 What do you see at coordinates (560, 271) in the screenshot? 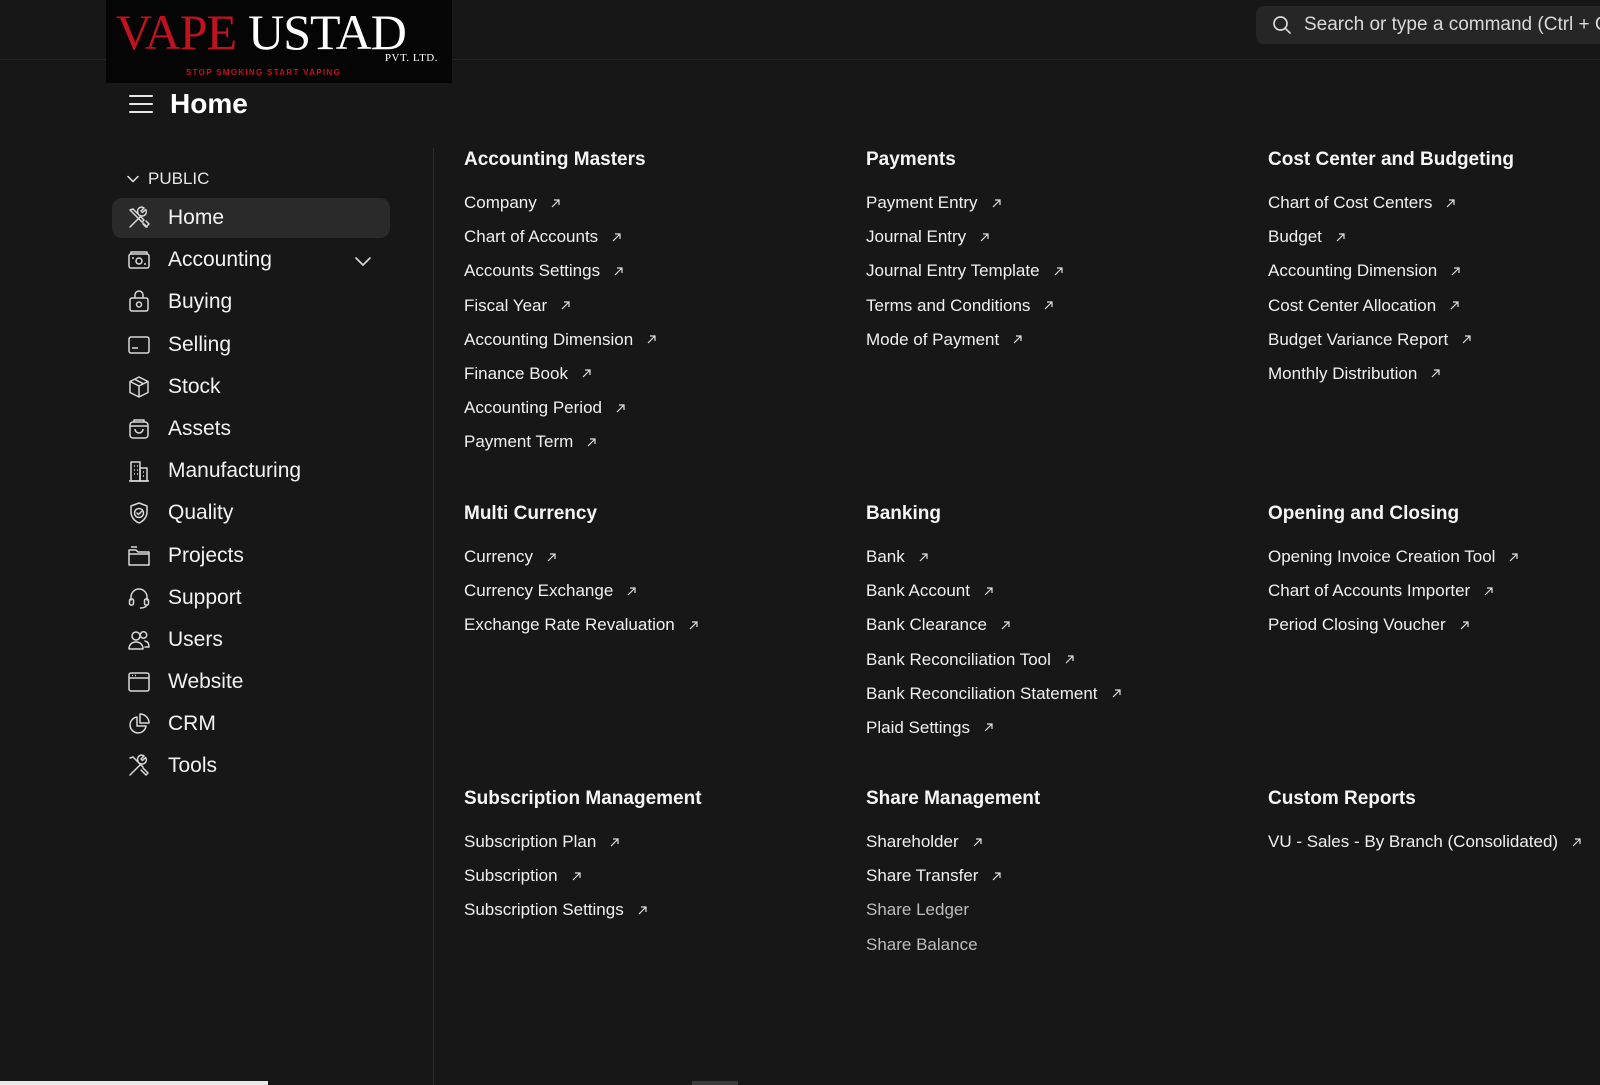
I see `link-accounts-settings: Accounts Settings` at bounding box center [560, 271].